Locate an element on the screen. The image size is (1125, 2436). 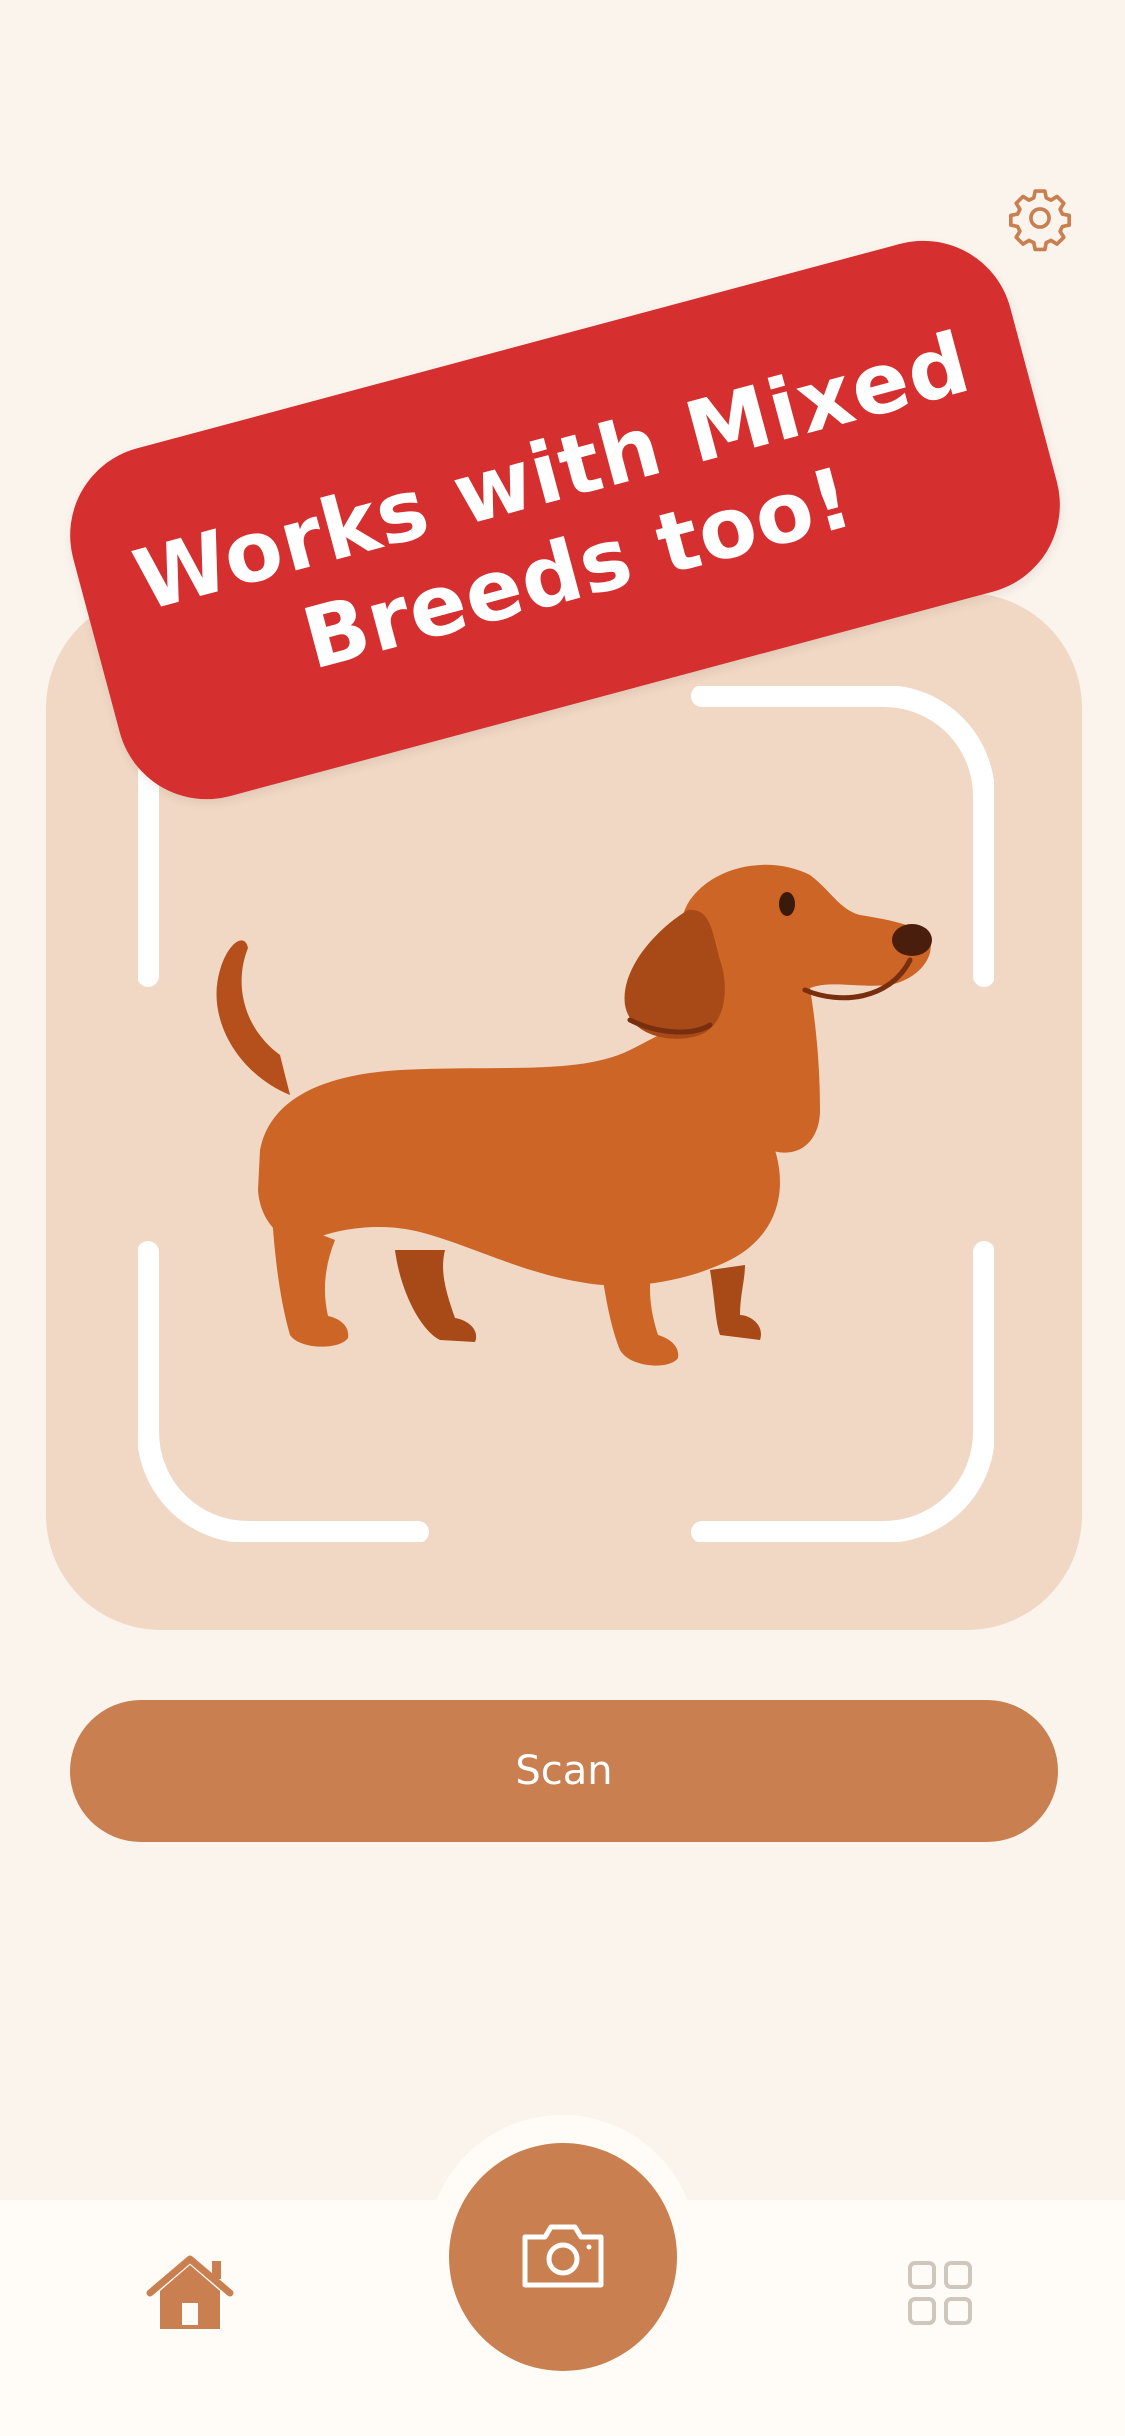
scan-button-label: Scan is located at coordinates (564, 1771).